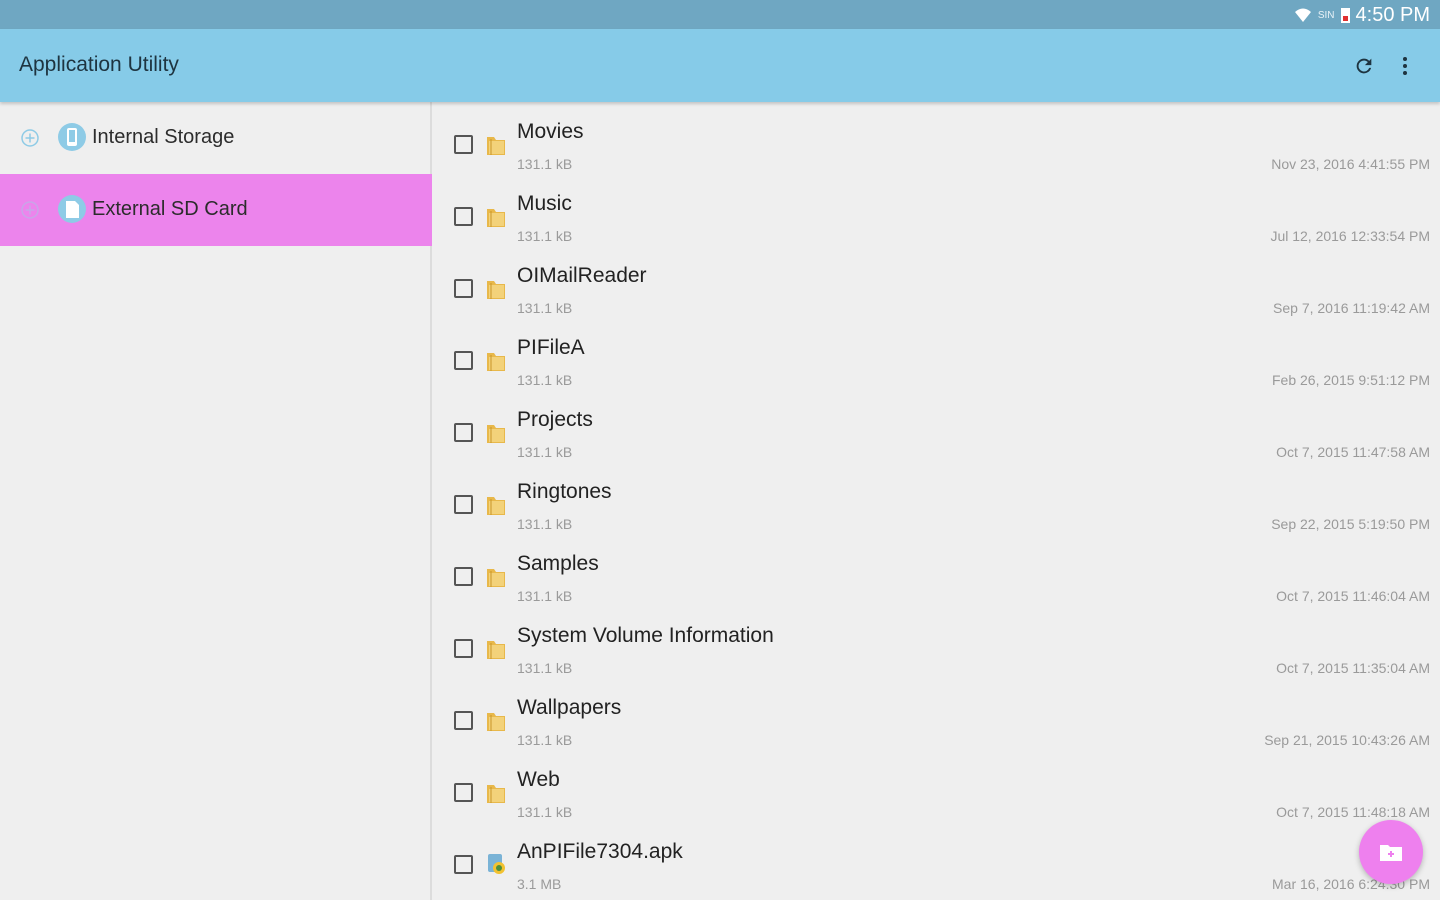 This screenshot has width=1440, height=900. I want to click on sidebar-item-label: Internal Storage, so click(163, 137).